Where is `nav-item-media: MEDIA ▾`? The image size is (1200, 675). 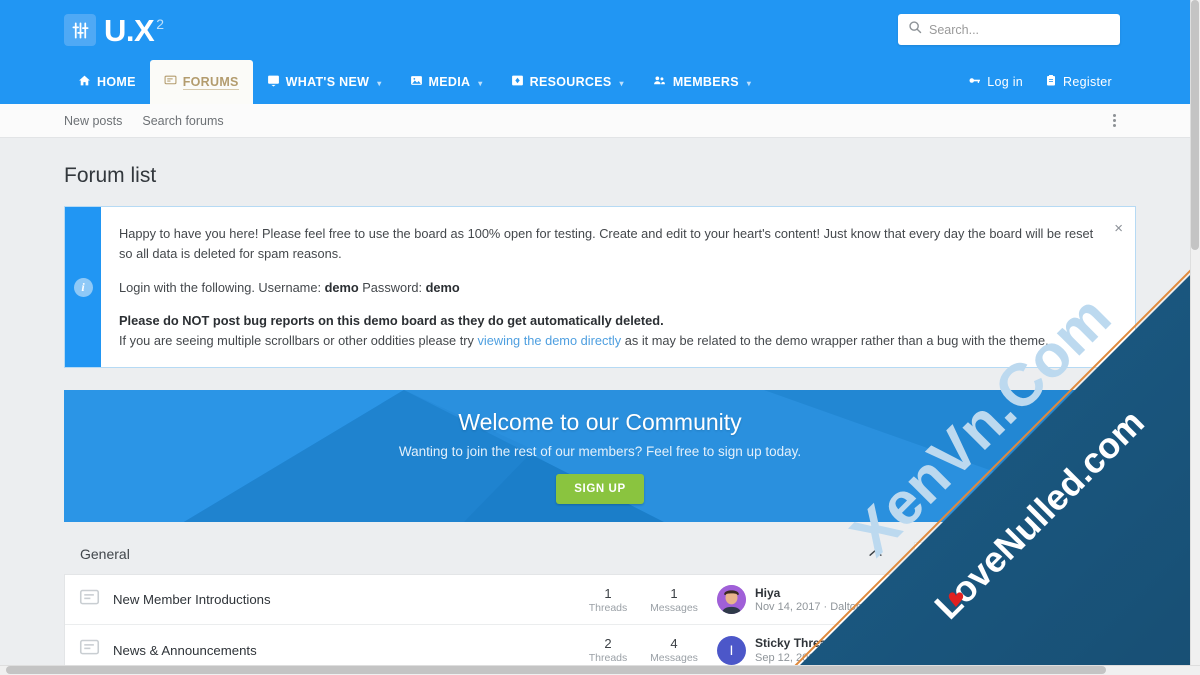 nav-item-media: MEDIA ▾ is located at coordinates (446, 82).